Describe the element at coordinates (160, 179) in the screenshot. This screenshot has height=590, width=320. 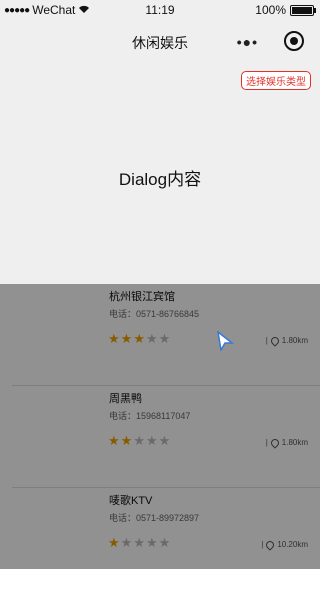
I see `dialog-content: Dialog内容` at that location.